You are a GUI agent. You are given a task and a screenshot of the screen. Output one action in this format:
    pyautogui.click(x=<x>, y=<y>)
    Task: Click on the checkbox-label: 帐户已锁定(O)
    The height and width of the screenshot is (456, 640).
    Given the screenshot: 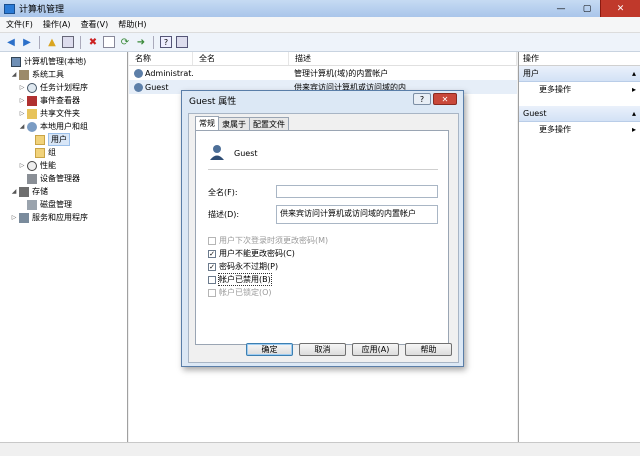 What is the action you would take?
    pyautogui.click(x=245, y=292)
    